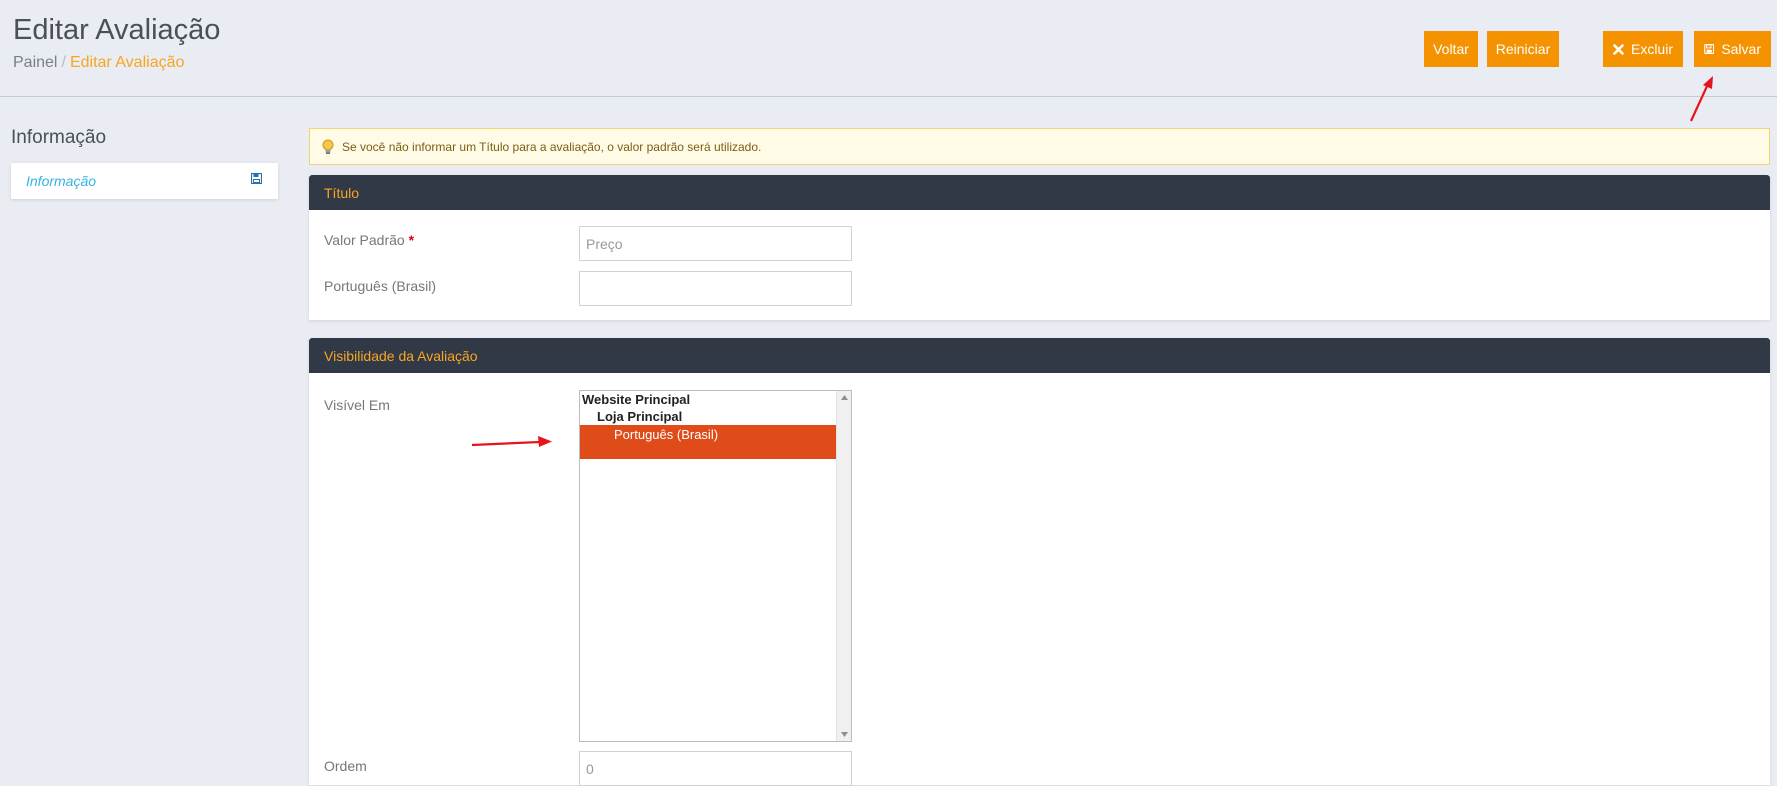  Describe the element at coordinates (715, 243) in the screenshot. I see `default-value-input` at that location.